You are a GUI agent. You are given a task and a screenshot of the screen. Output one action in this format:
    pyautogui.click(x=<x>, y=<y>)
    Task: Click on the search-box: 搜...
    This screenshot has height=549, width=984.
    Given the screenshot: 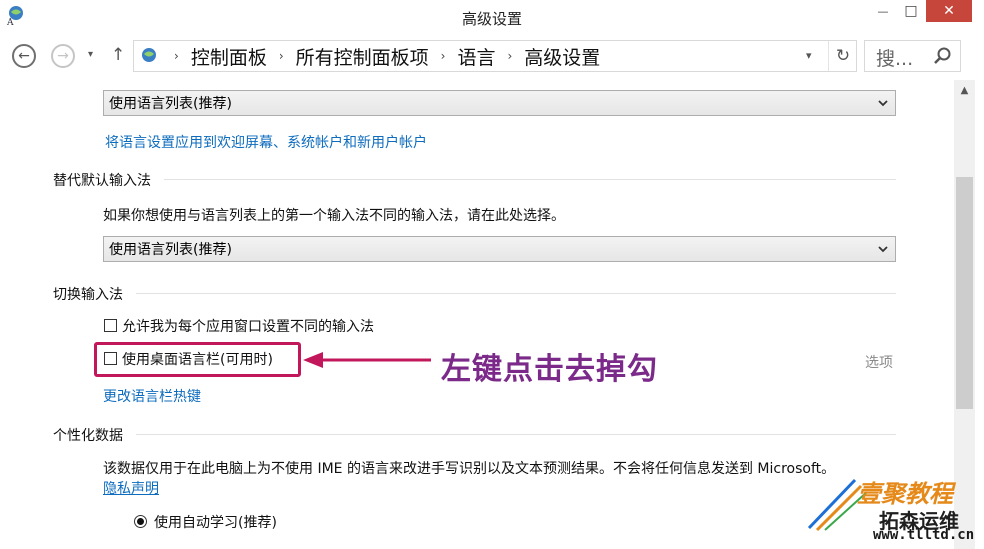 What is the action you would take?
    pyautogui.click(x=912, y=56)
    